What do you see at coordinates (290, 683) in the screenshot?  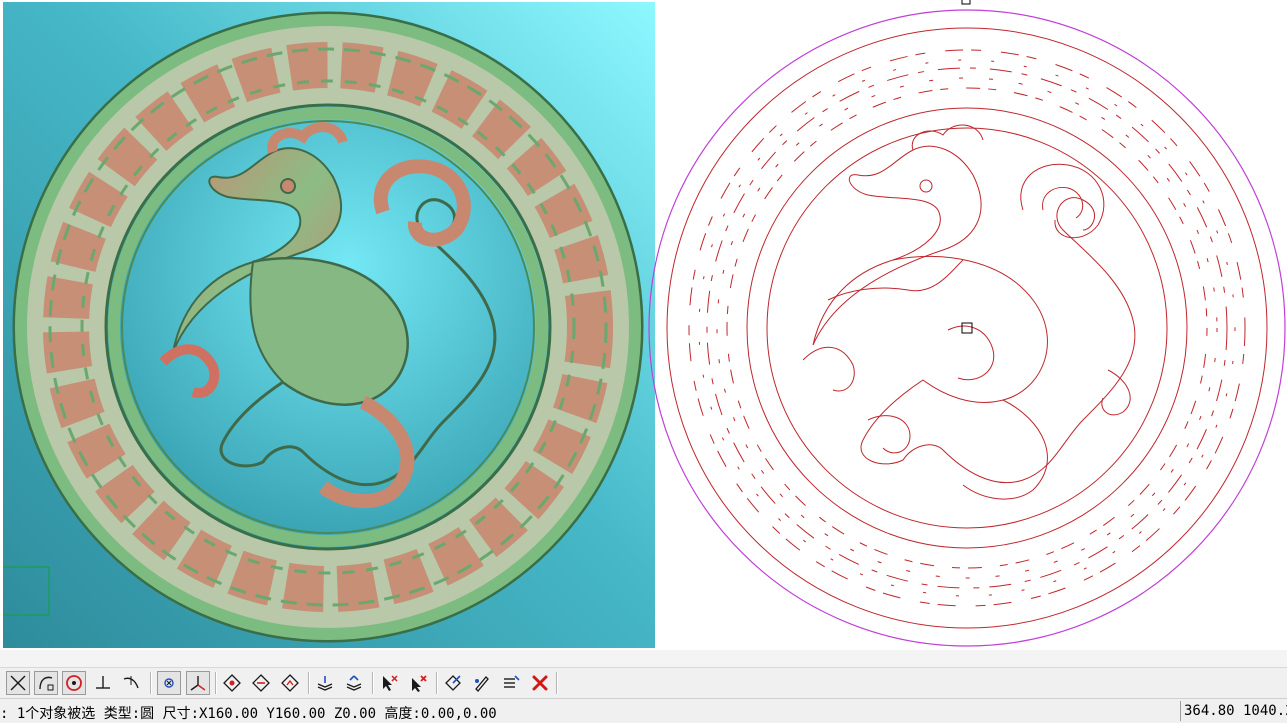 I see `node-diamond-3-icon` at bounding box center [290, 683].